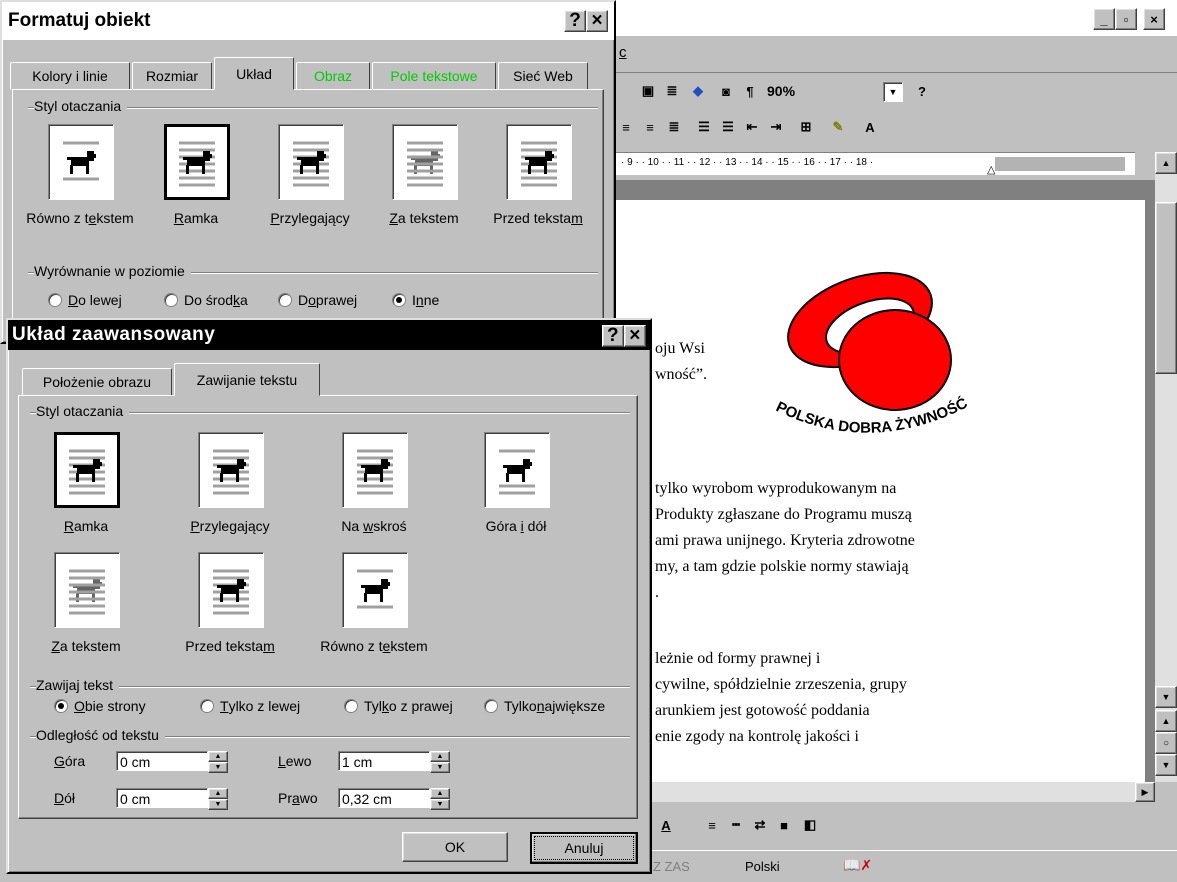 The height and width of the screenshot is (882, 1177). Describe the element at coordinates (425, 162) in the screenshot. I see `format-wrap-option-behind` at that location.